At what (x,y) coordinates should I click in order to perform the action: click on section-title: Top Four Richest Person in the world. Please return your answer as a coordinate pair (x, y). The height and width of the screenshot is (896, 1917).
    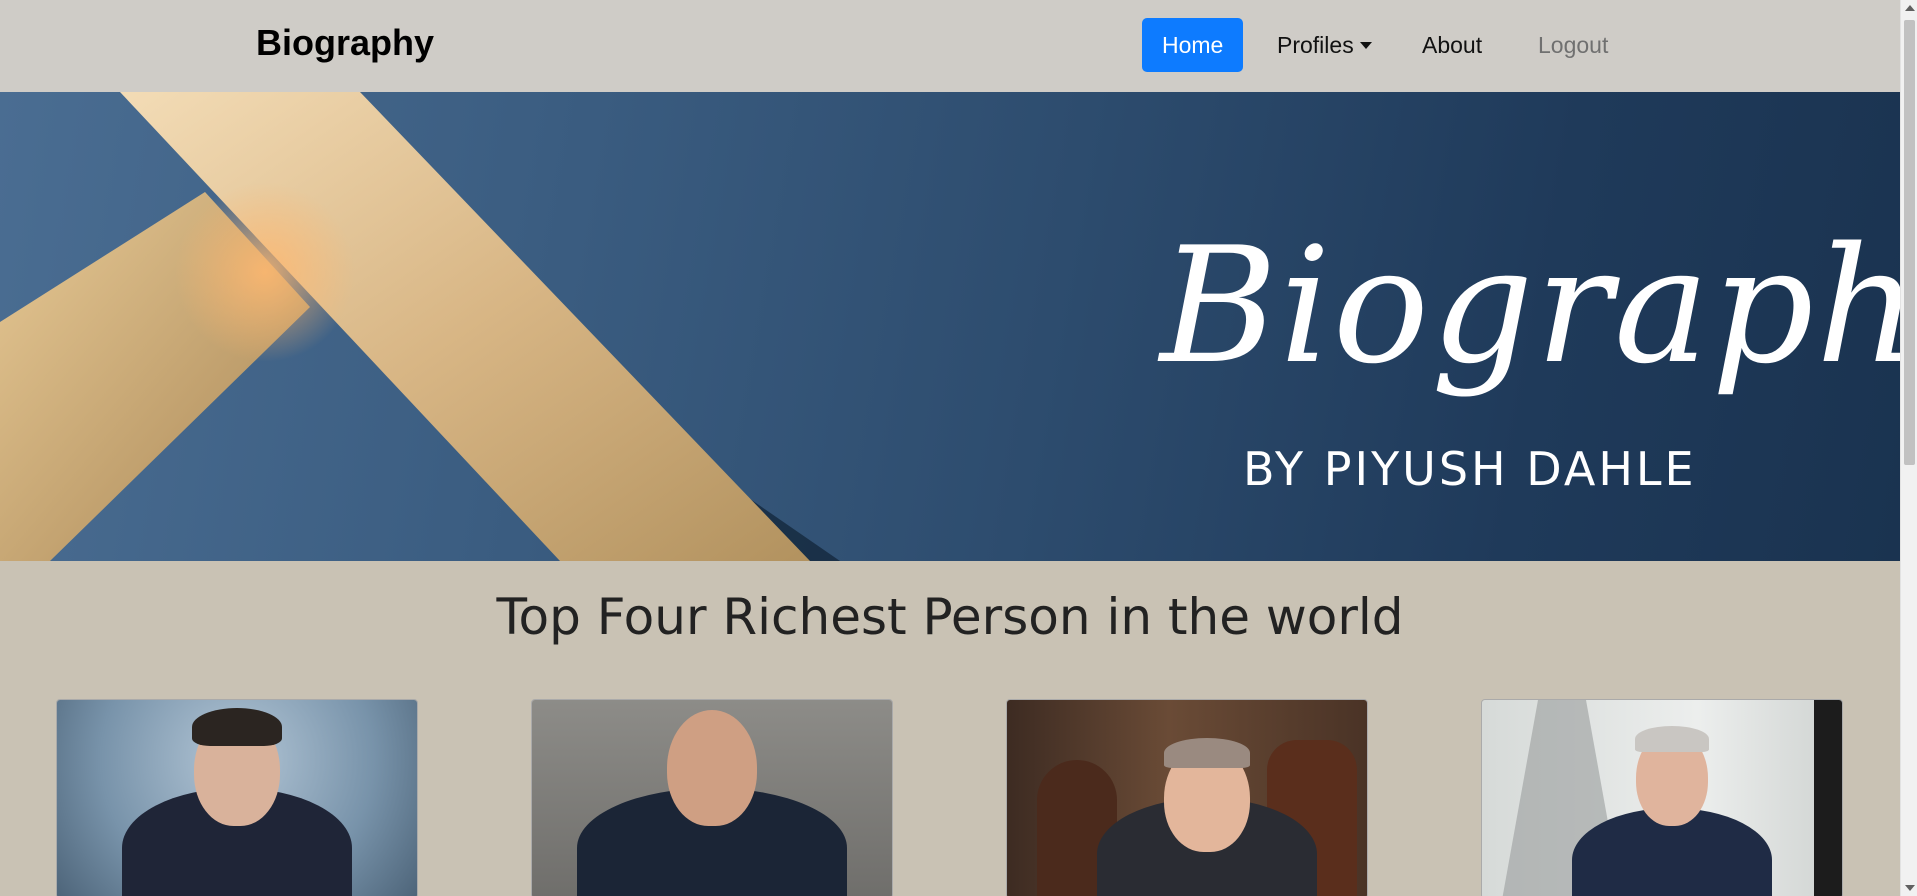
    Looking at the image, I should click on (950, 617).